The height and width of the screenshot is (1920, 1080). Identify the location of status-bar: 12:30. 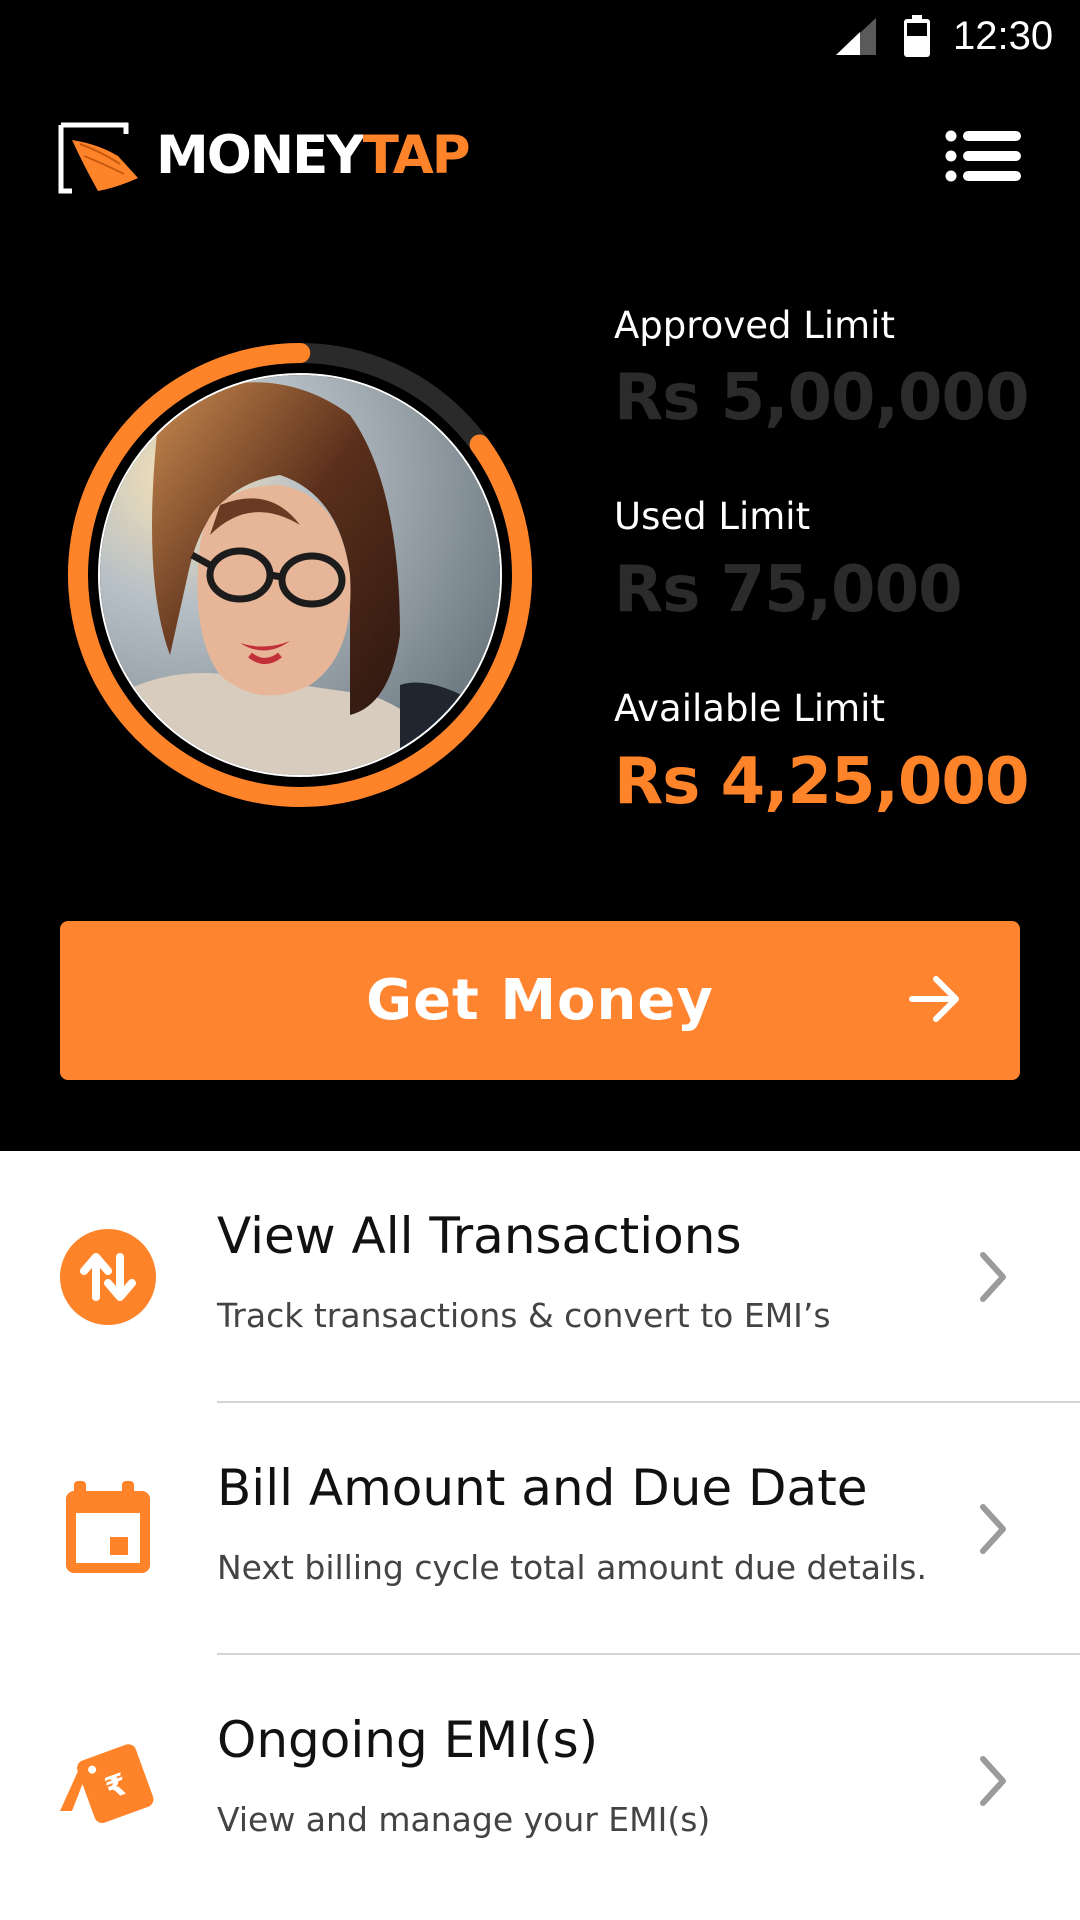
(540, 38).